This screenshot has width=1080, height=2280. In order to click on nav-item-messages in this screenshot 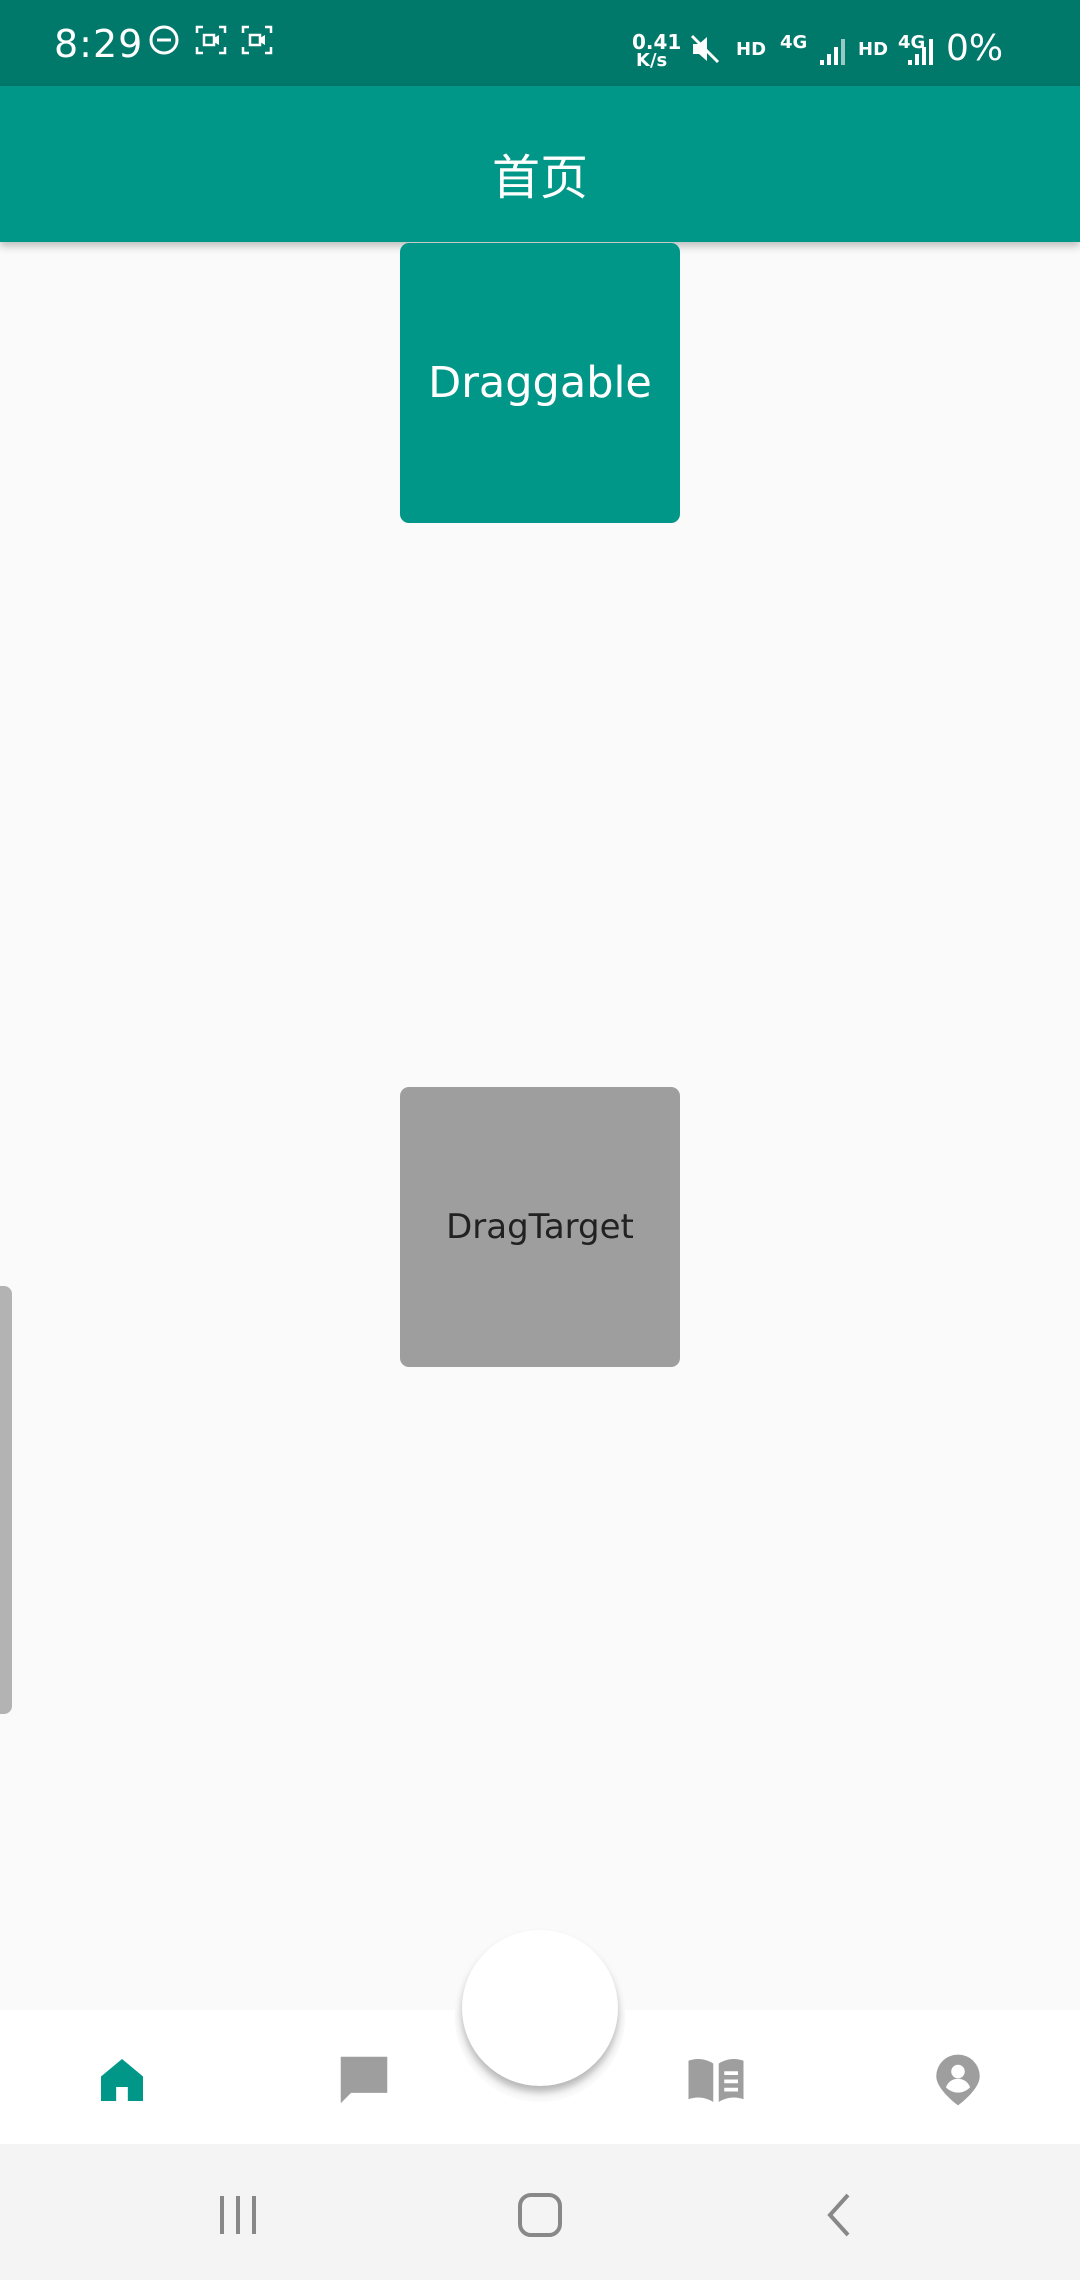, I will do `click(364, 2080)`.